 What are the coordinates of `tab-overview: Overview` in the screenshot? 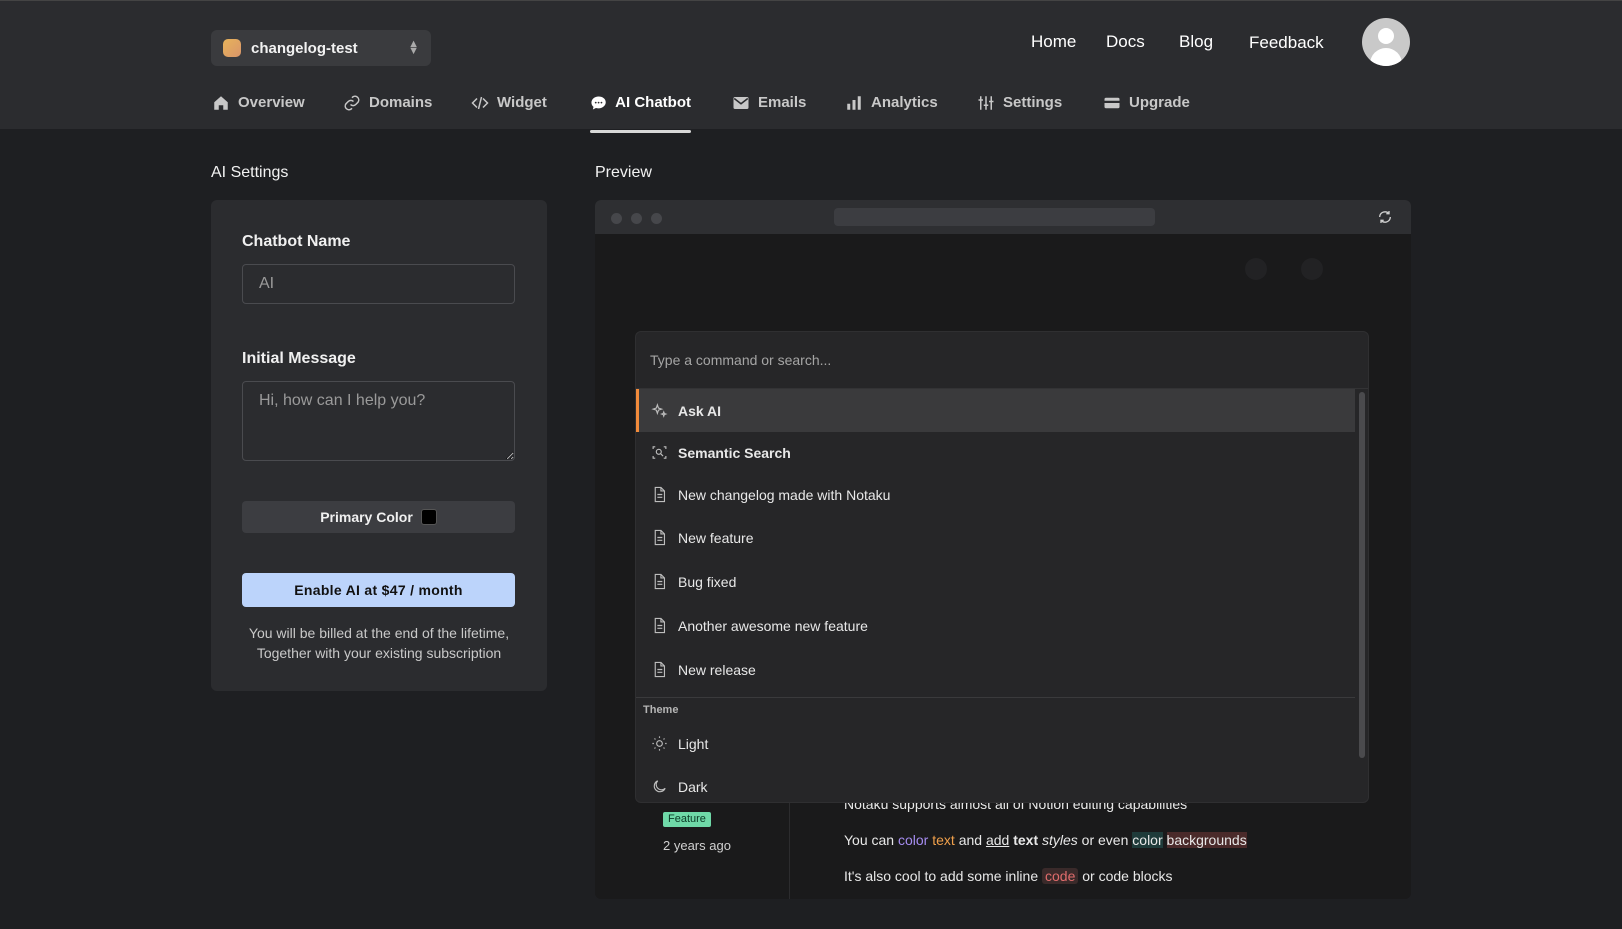 It's located at (258, 113).